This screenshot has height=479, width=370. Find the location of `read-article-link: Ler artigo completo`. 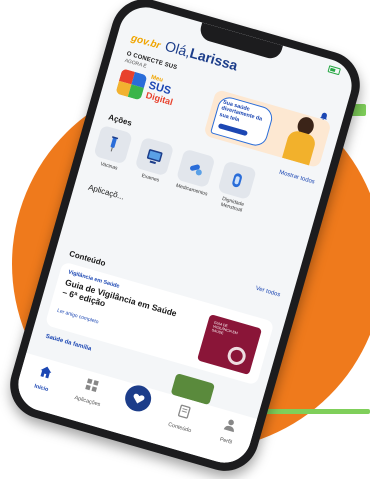

read-article-link: Ler artigo completo is located at coordinates (77, 317).